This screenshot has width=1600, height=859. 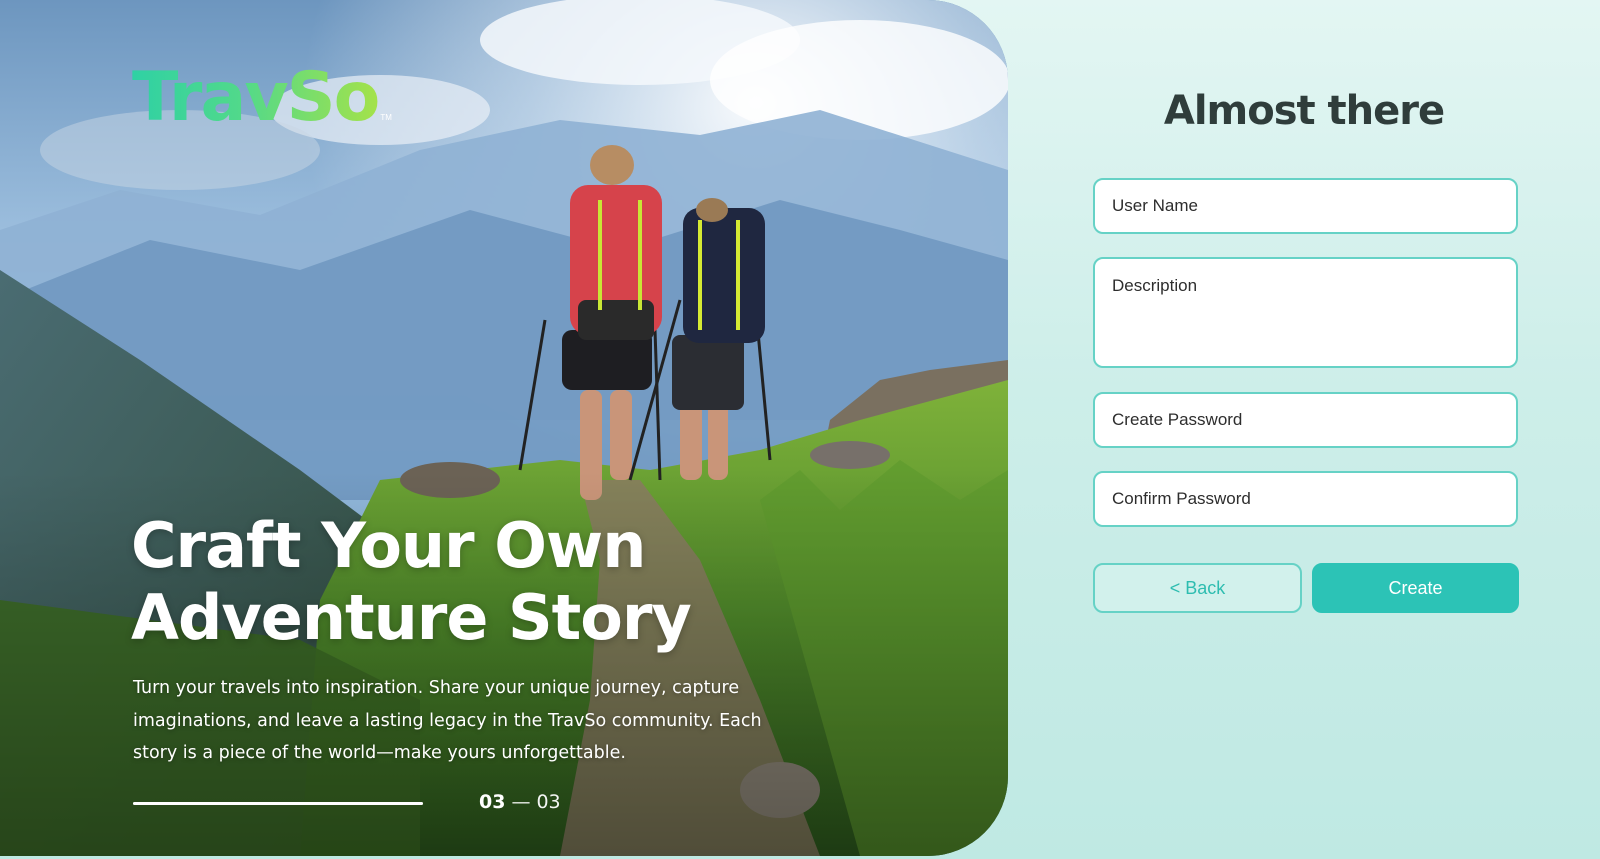 What do you see at coordinates (1304, 111) in the screenshot?
I see `form-title: Almost there` at bounding box center [1304, 111].